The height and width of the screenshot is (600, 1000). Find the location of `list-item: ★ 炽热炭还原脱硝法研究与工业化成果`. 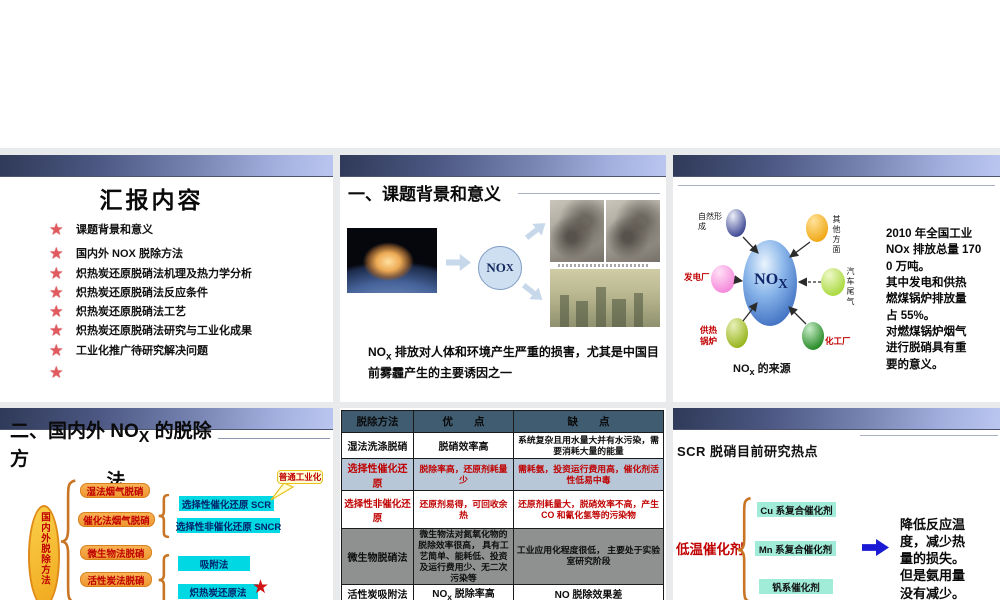

list-item: ★ 炽热炭还原脱硝法研究与工业化成果 is located at coordinates (151, 330).